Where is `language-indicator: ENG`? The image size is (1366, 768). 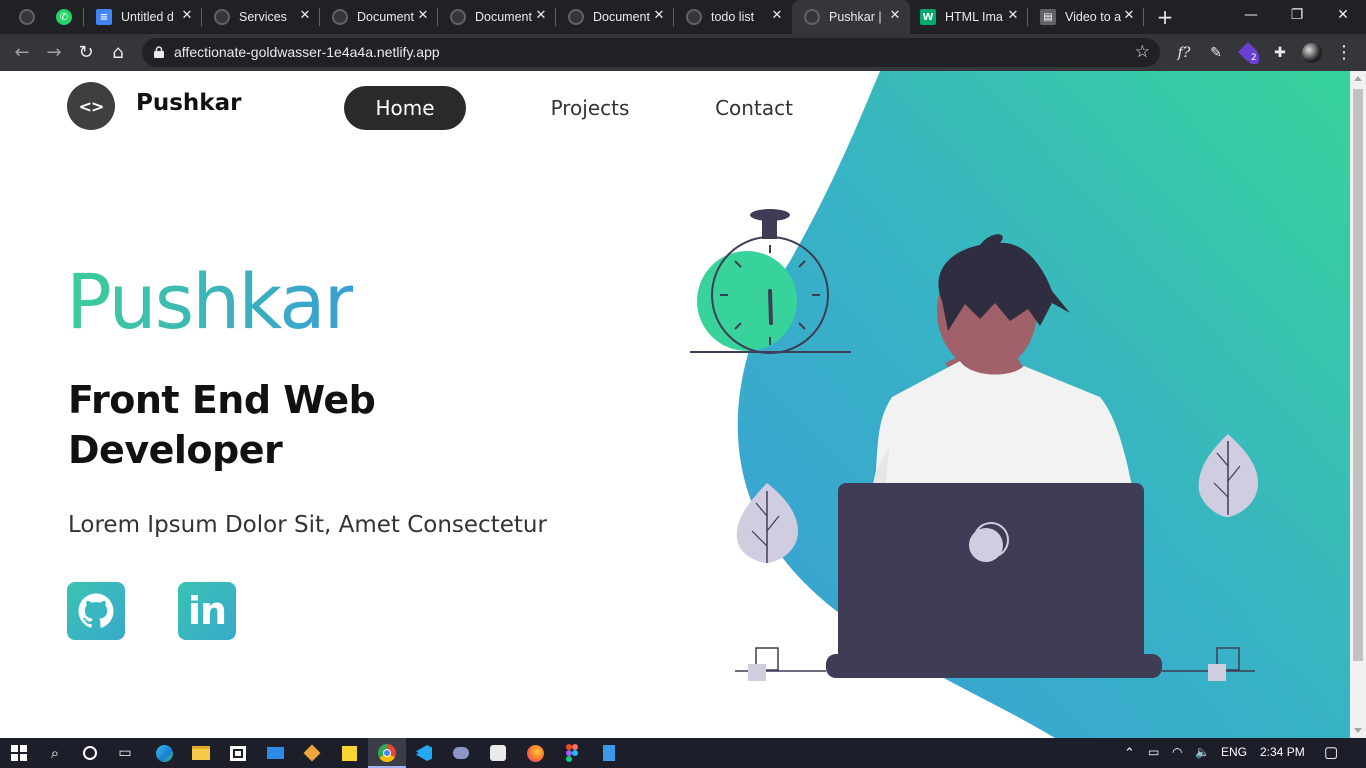 language-indicator: ENG is located at coordinates (1234, 752).